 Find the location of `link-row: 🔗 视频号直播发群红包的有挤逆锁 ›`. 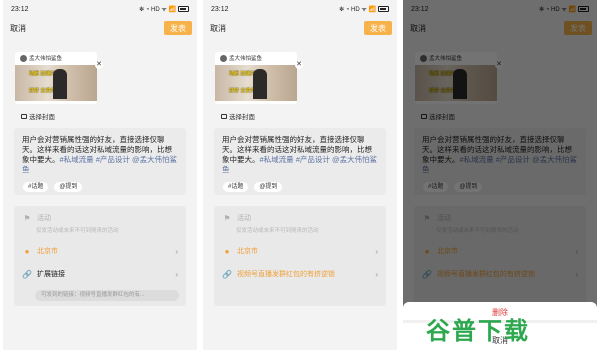

link-row: 🔗 视频号直播发群红包的有挤逆锁 › is located at coordinates (300, 274).